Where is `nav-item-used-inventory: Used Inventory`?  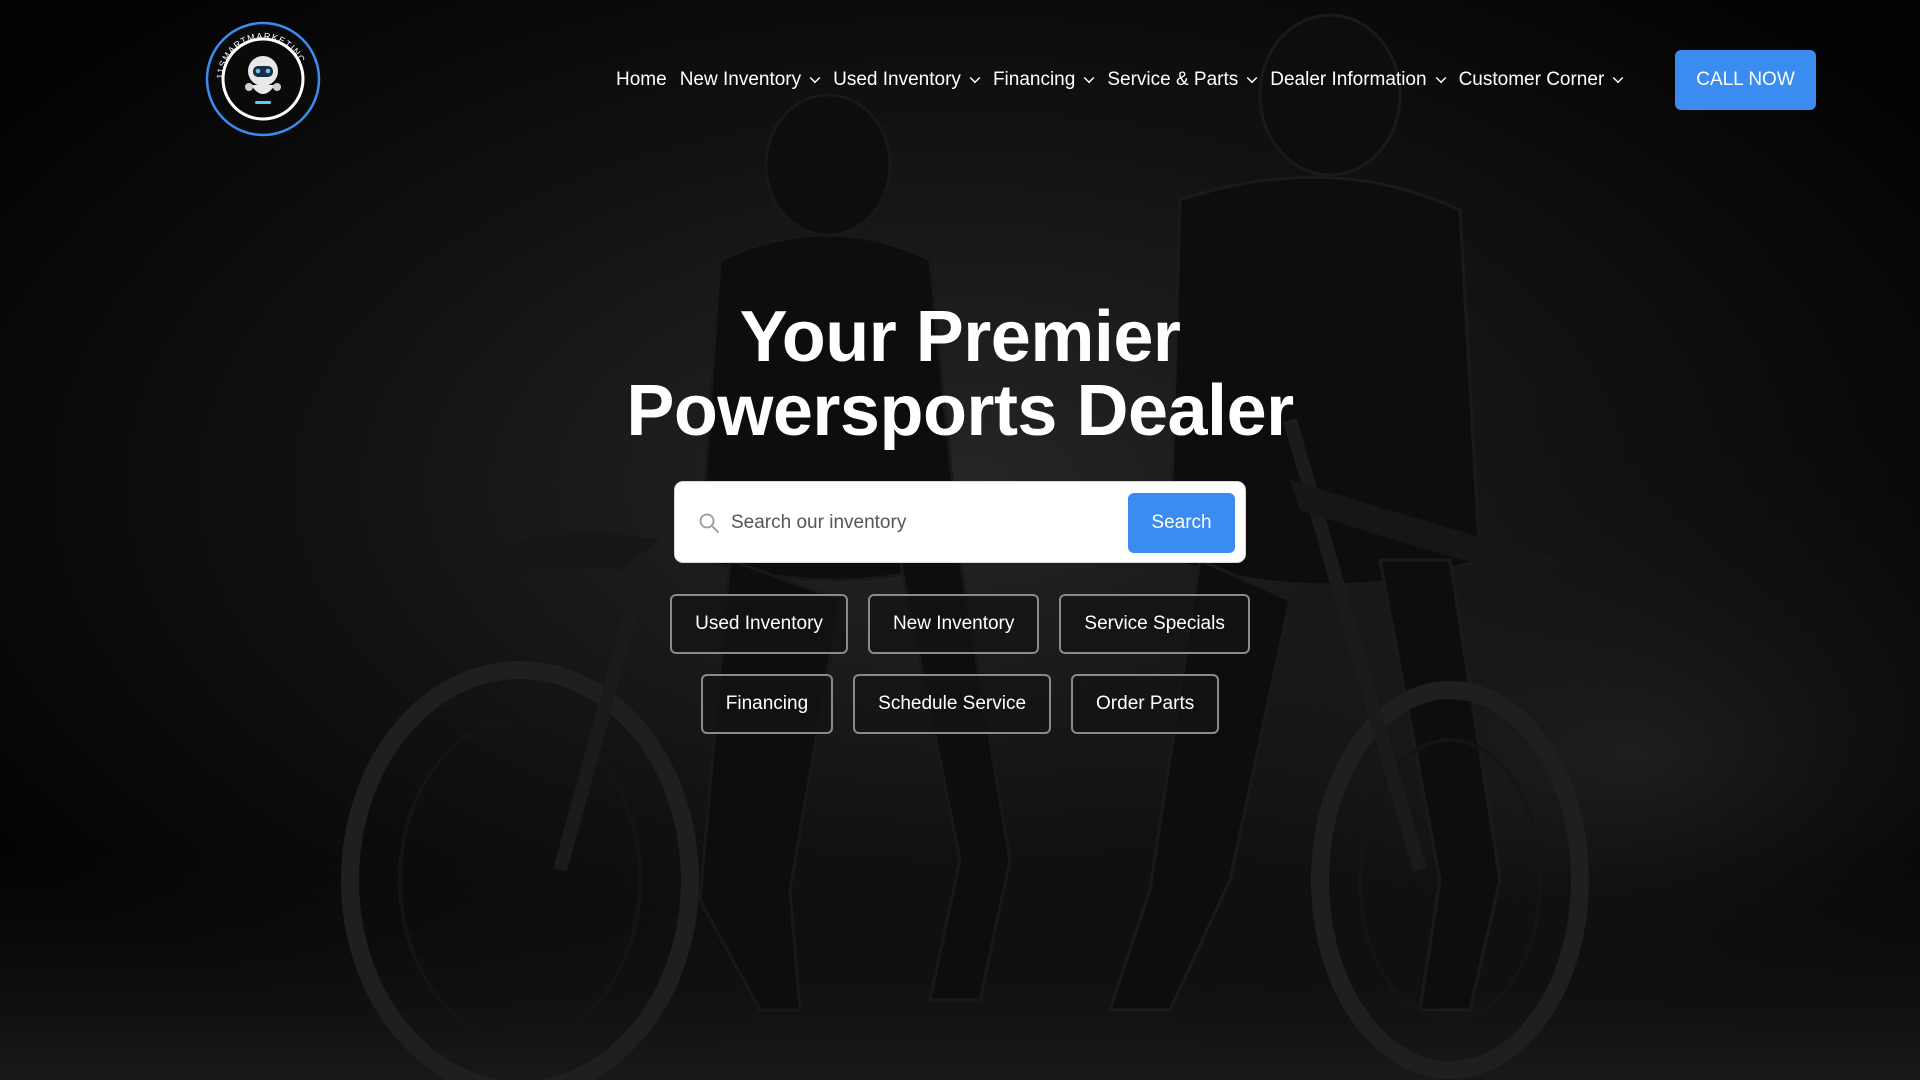 nav-item-used-inventory: Used Inventory is located at coordinates (907, 80).